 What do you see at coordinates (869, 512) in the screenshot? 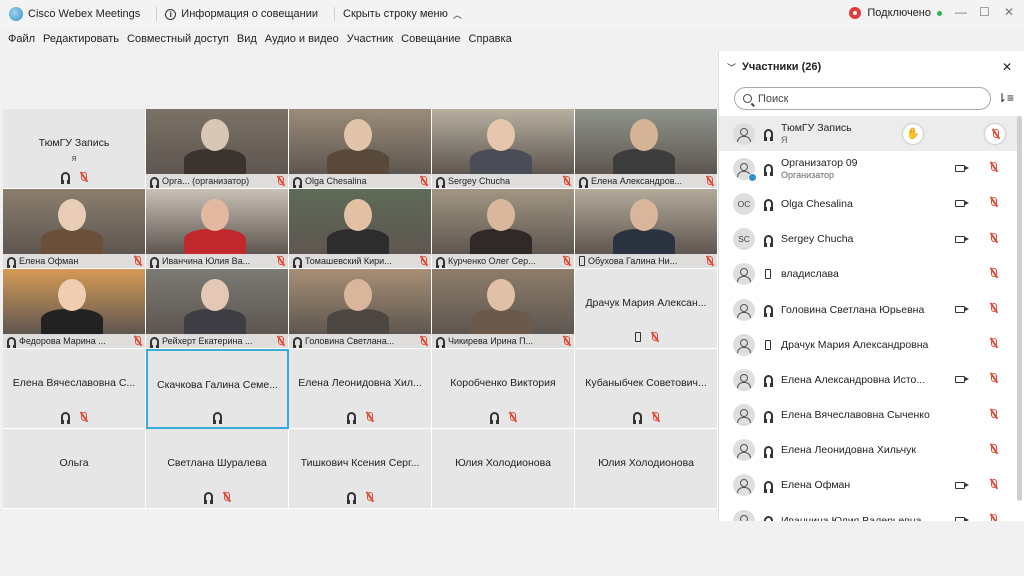
I see `participant-row: Иванчина Юлия Валерьевна` at bounding box center [869, 512].